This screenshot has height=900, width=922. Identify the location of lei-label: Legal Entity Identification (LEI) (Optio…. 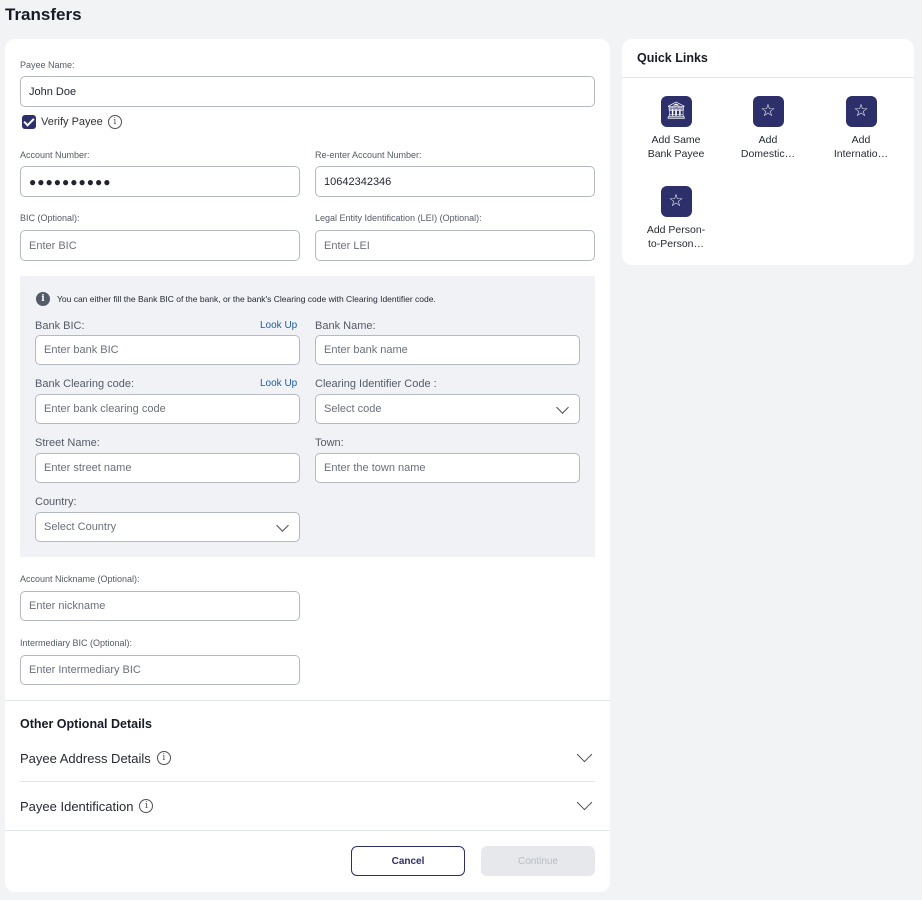
(398, 218).